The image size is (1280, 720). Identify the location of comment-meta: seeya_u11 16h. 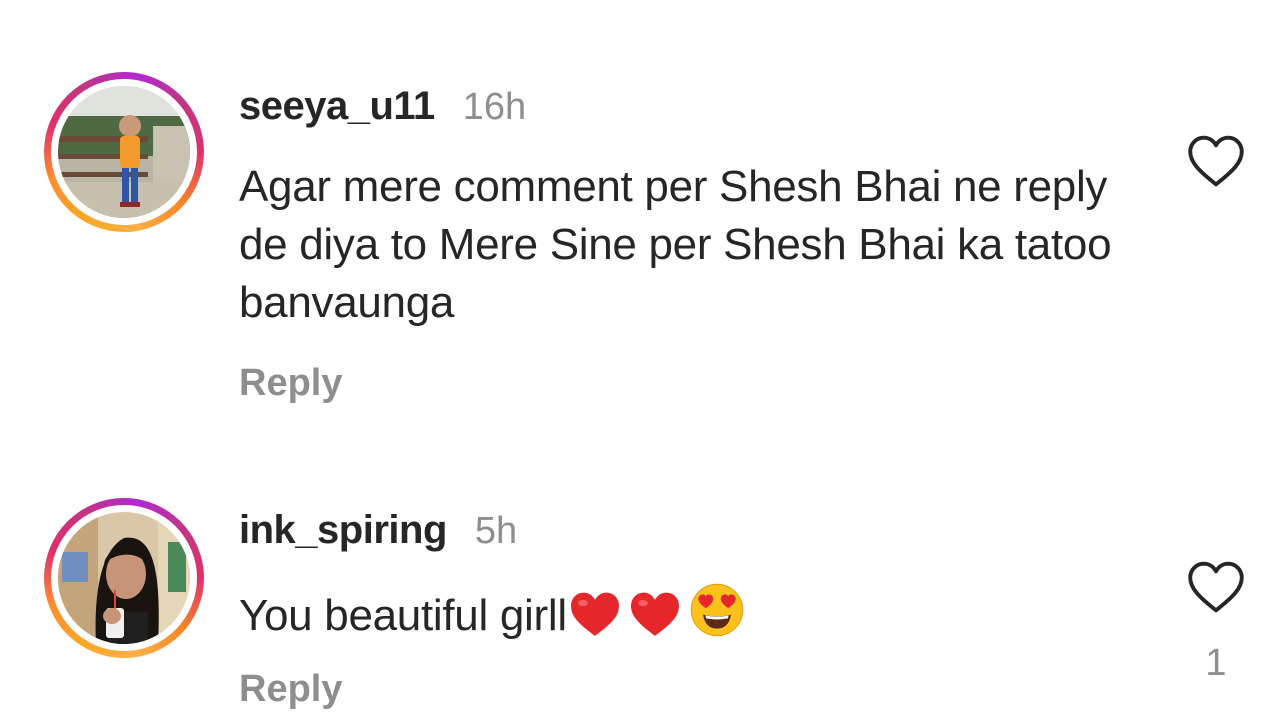
(382, 106).